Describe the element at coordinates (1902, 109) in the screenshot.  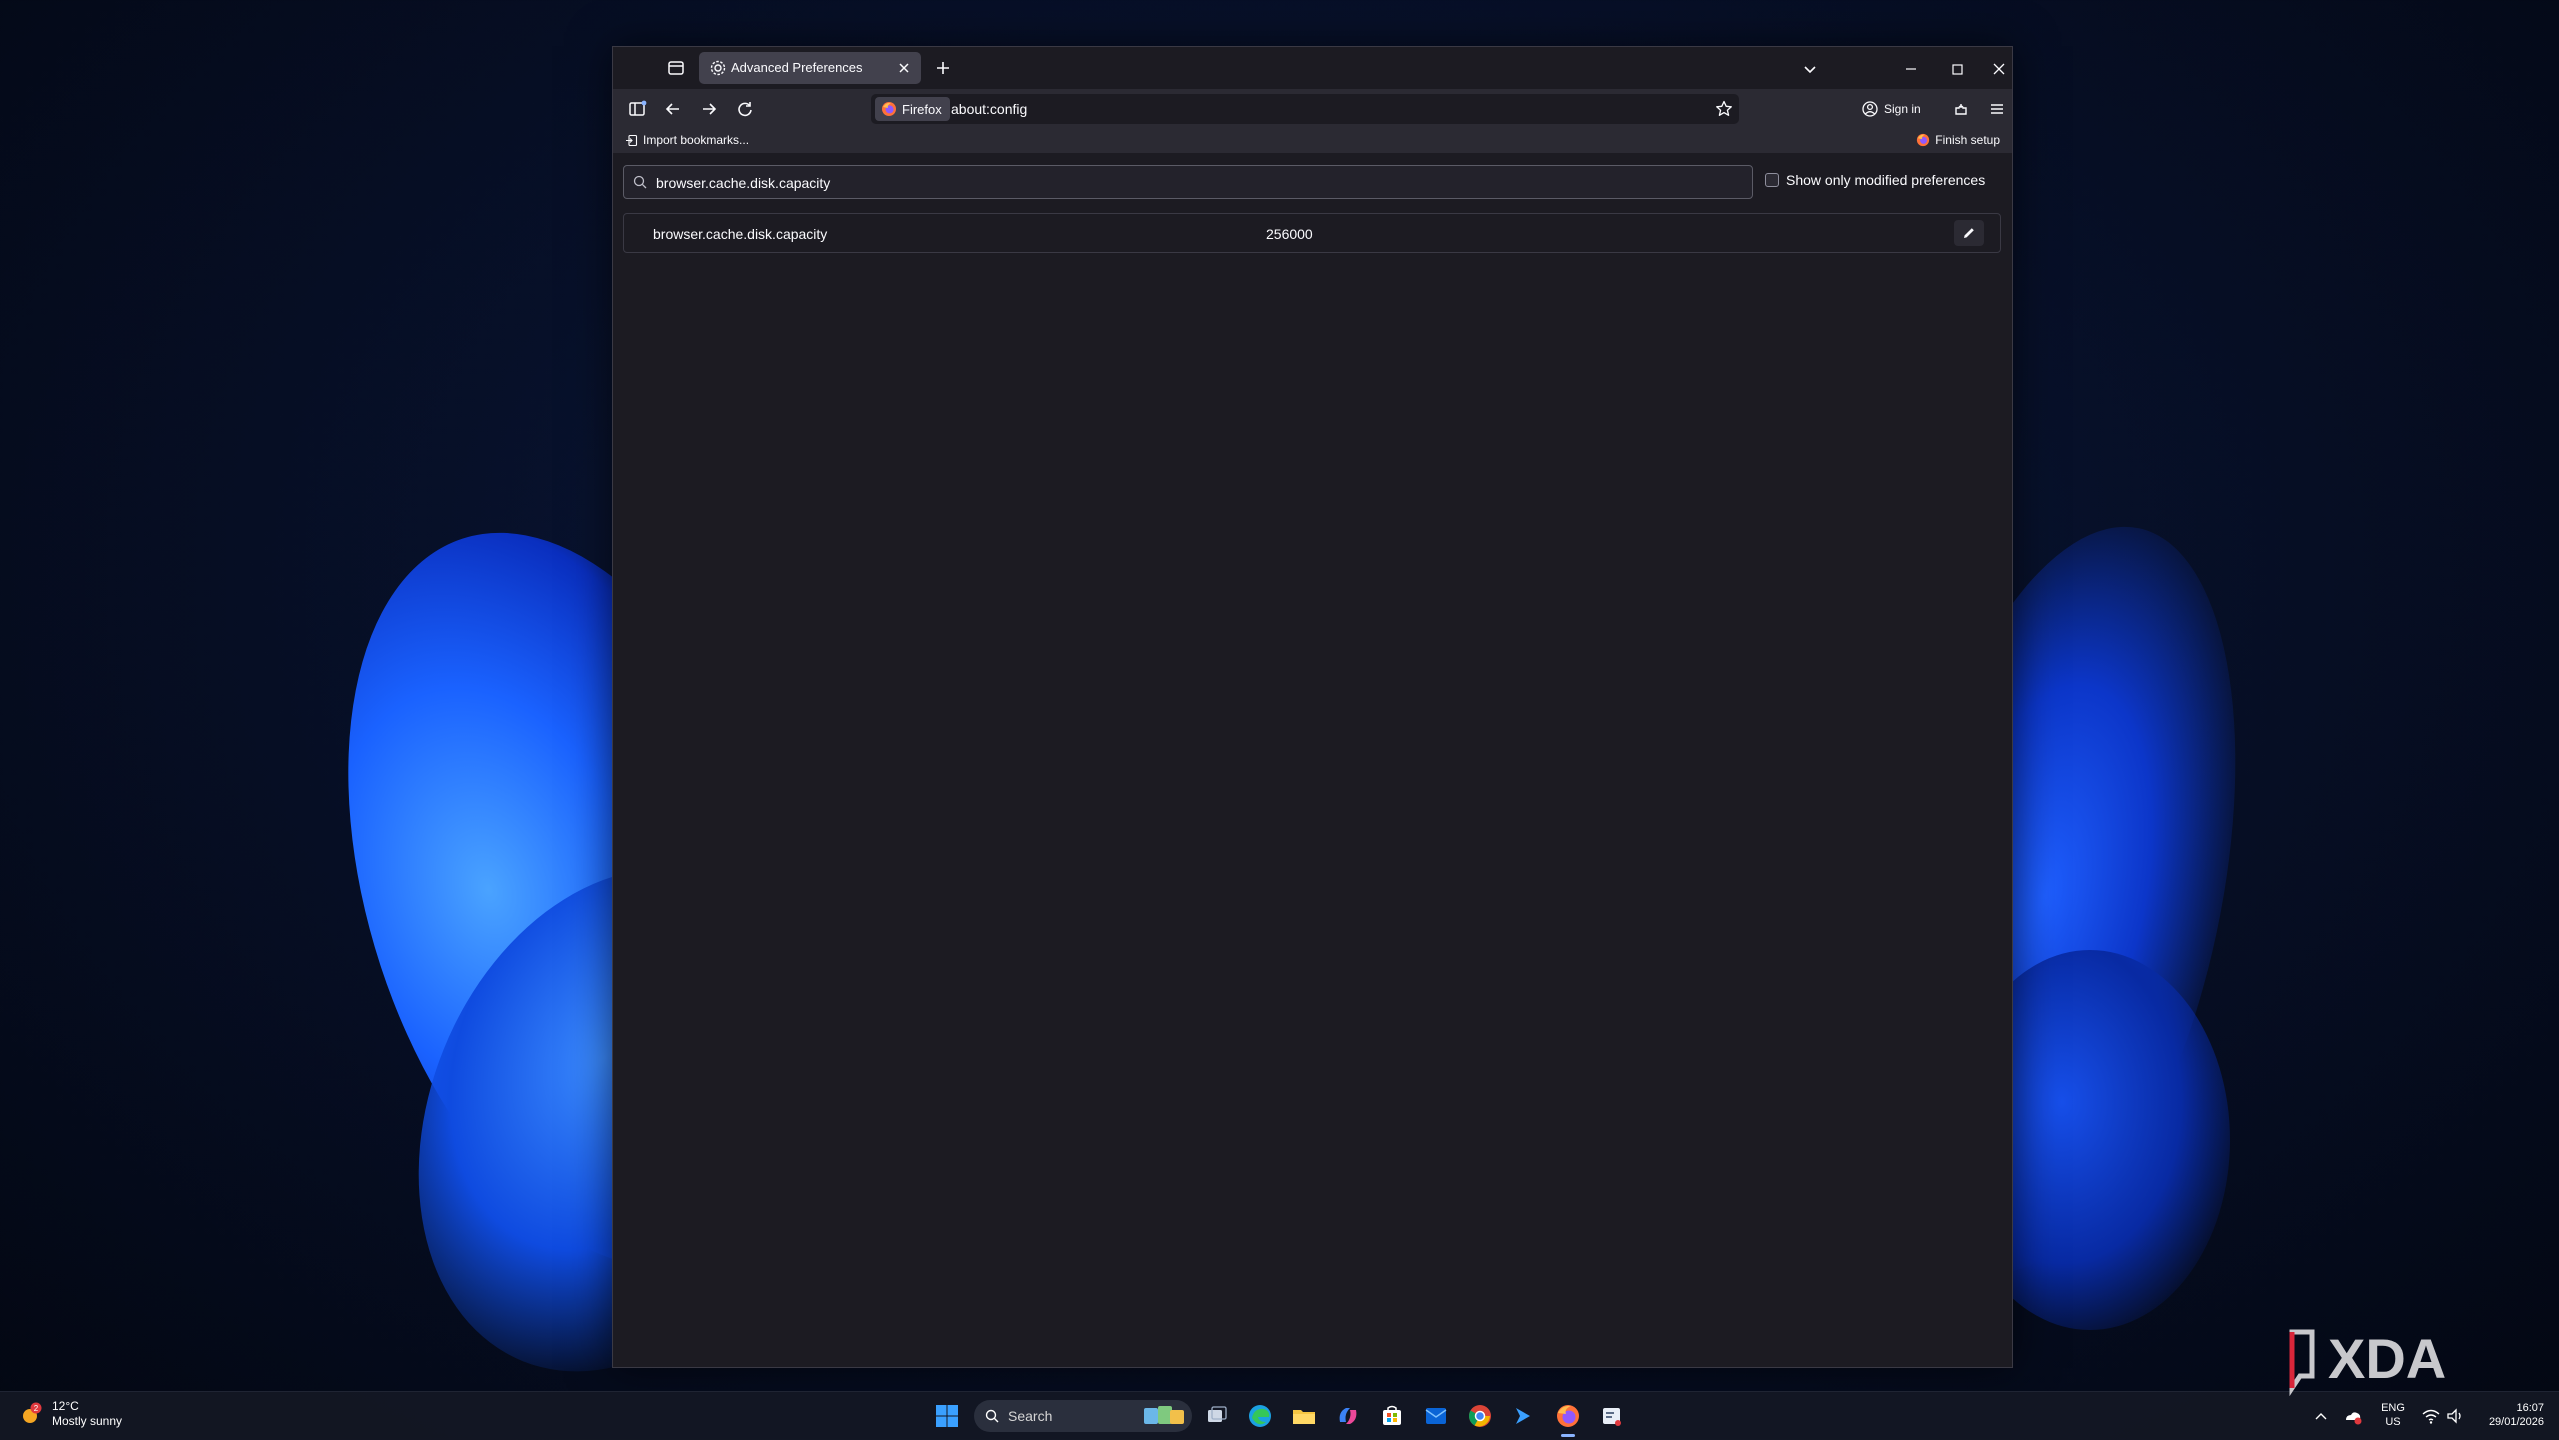
I see `sign-in-label: Sign in` at that location.